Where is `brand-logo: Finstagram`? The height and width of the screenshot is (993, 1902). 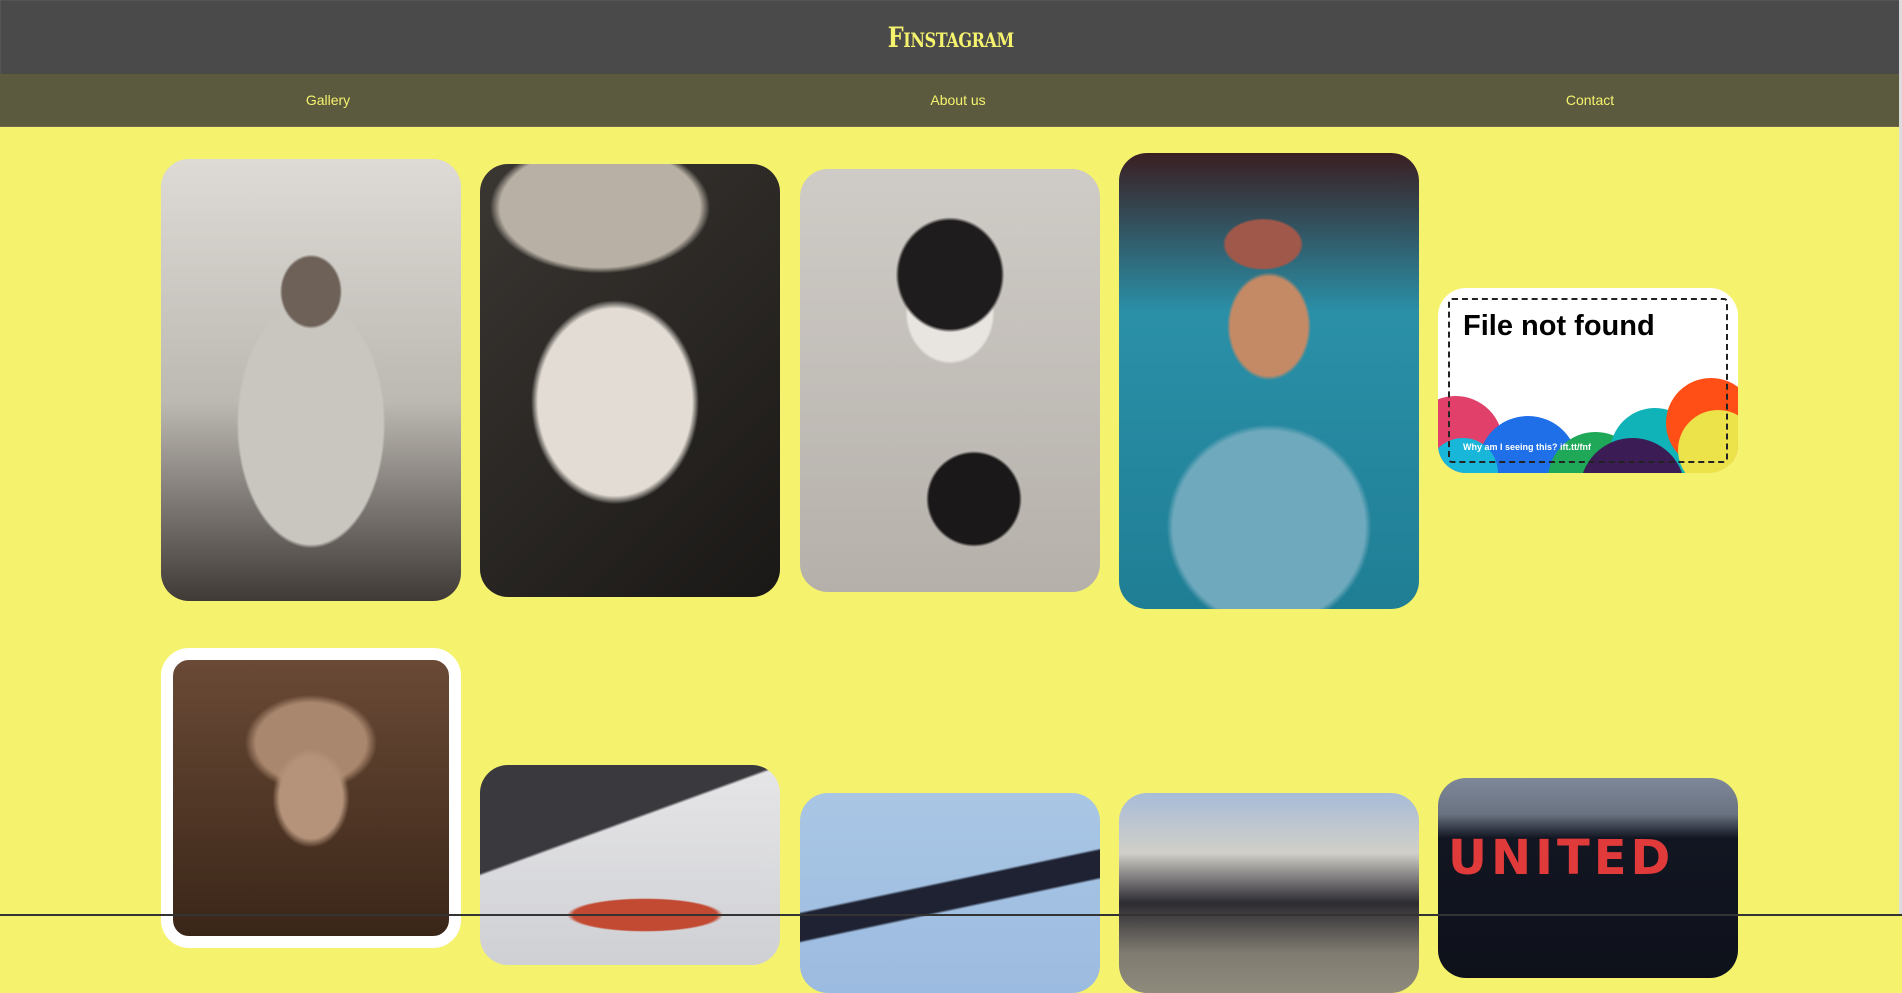
brand-logo: Finstagram is located at coordinates (950, 37).